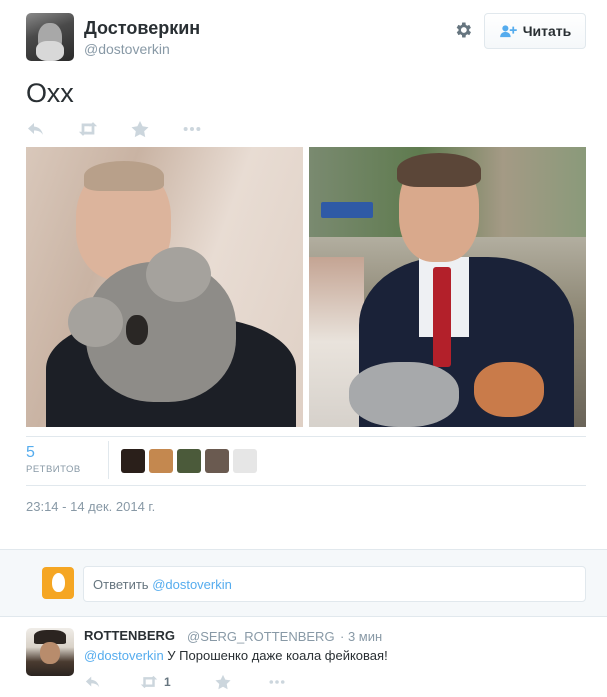  I want to click on author-display-name: Достоверкин, so click(142, 28).